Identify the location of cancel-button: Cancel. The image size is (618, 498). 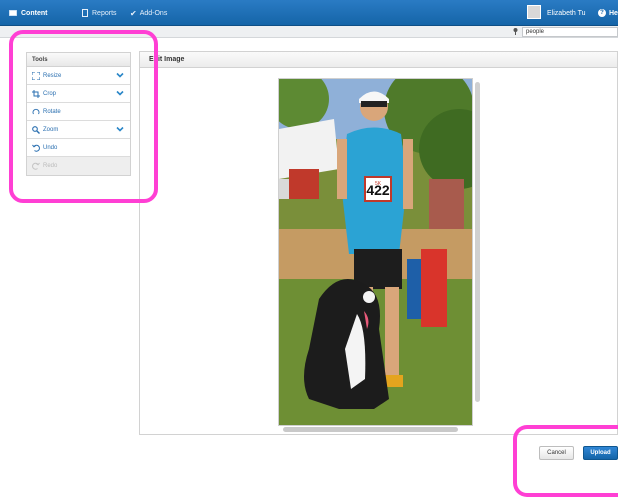
(556, 453).